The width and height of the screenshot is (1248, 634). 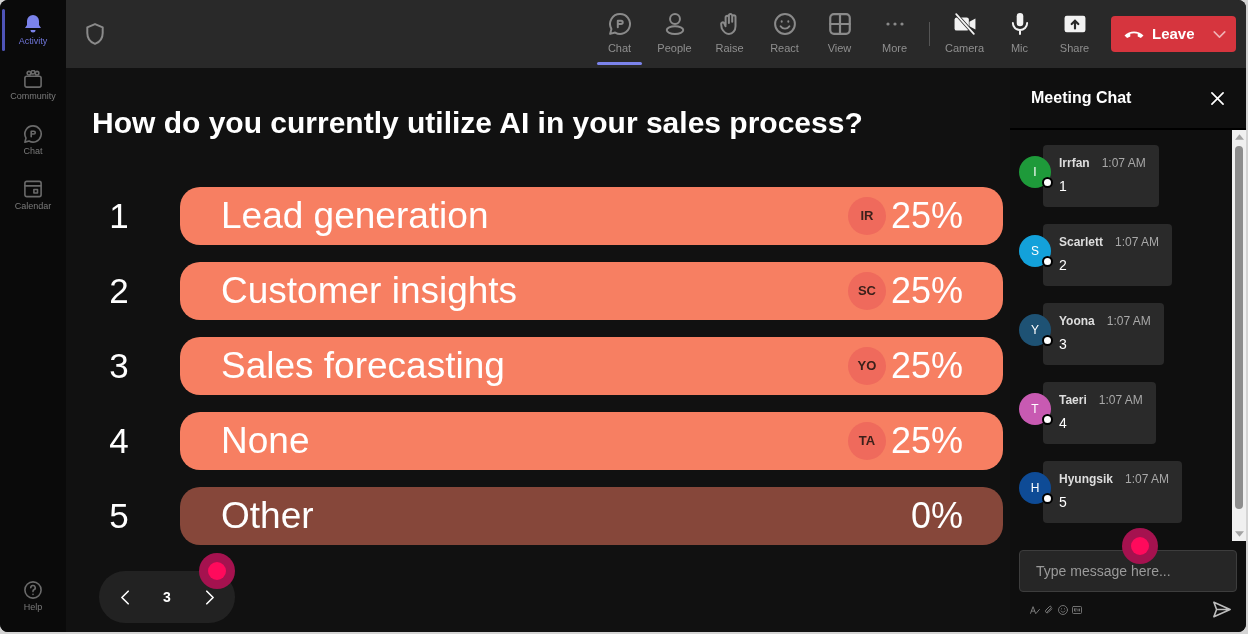 I want to click on message-text: 1, so click(x=1063, y=186).